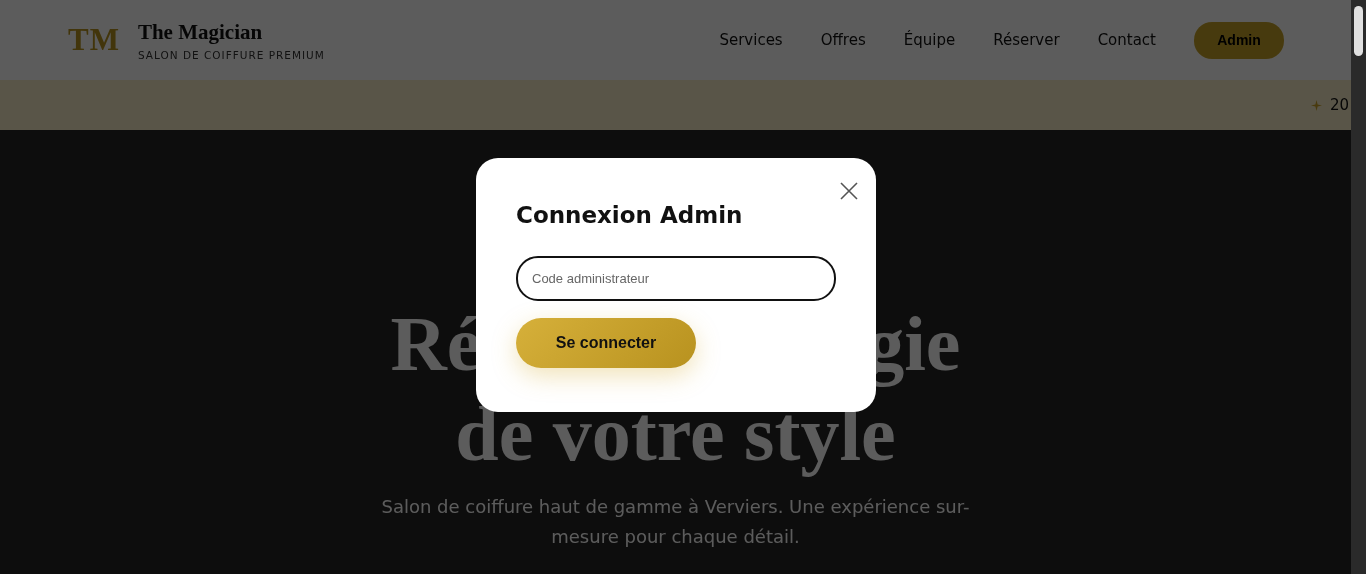 The image size is (1366, 574). What do you see at coordinates (843, 40) in the screenshot?
I see `nav-link: Offres` at bounding box center [843, 40].